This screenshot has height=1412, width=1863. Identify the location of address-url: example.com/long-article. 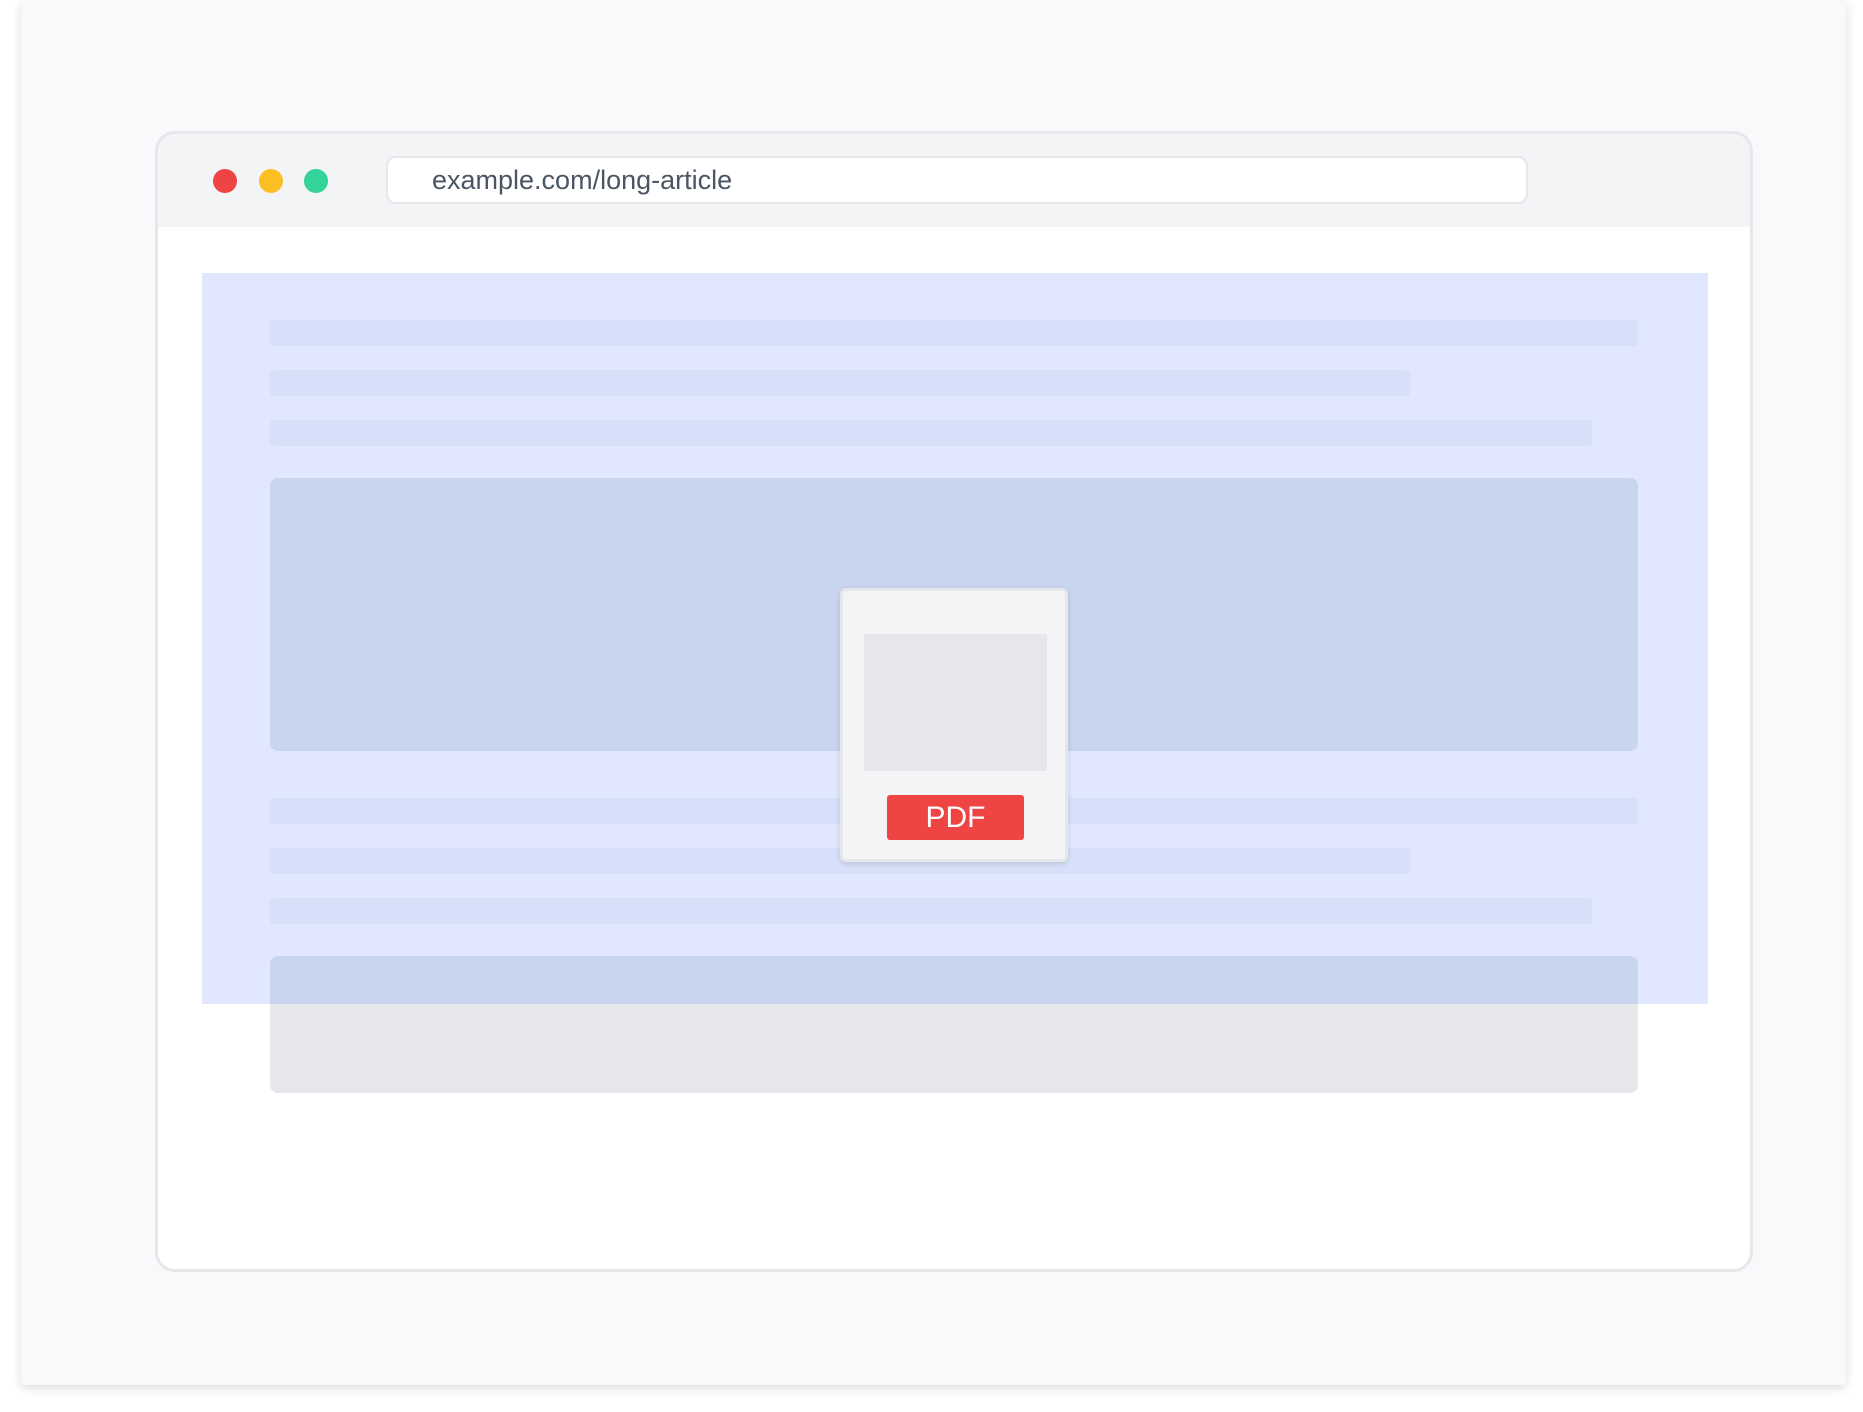
(582, 180).